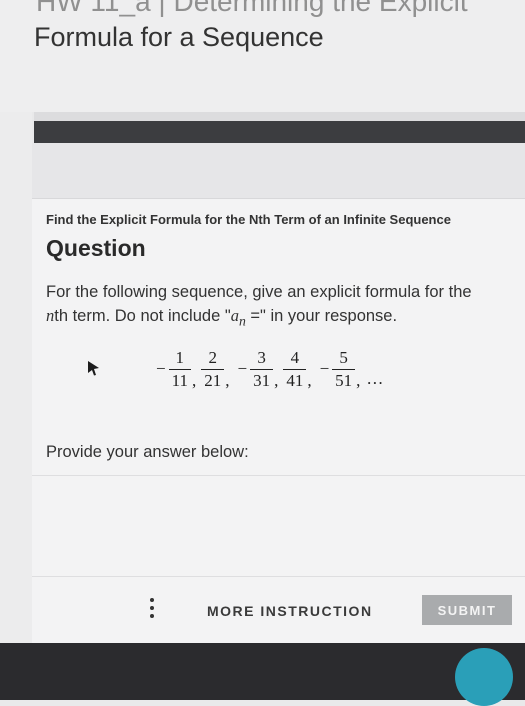 This screenshot has width=525, height=706. What do you see at coordinates (344, 380) in the screenshot?
I see `term-denominator: 51` at bounding box center [344, 380].